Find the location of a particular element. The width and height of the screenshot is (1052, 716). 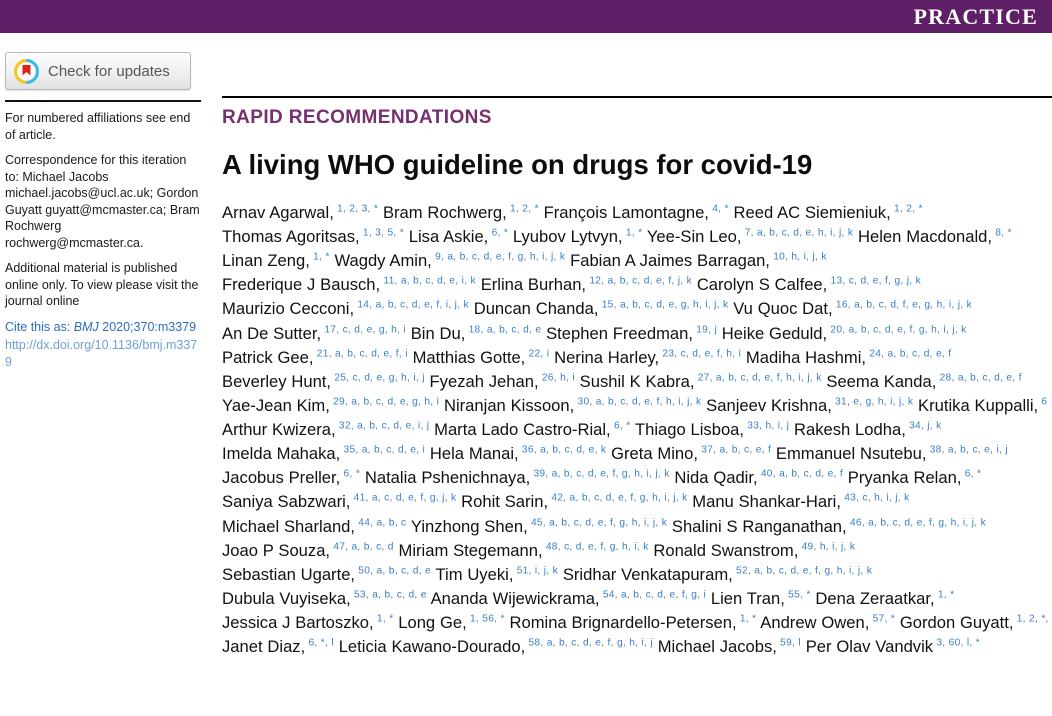

author-name: Miriam Stegemann, is located at coordinates (470, 550).